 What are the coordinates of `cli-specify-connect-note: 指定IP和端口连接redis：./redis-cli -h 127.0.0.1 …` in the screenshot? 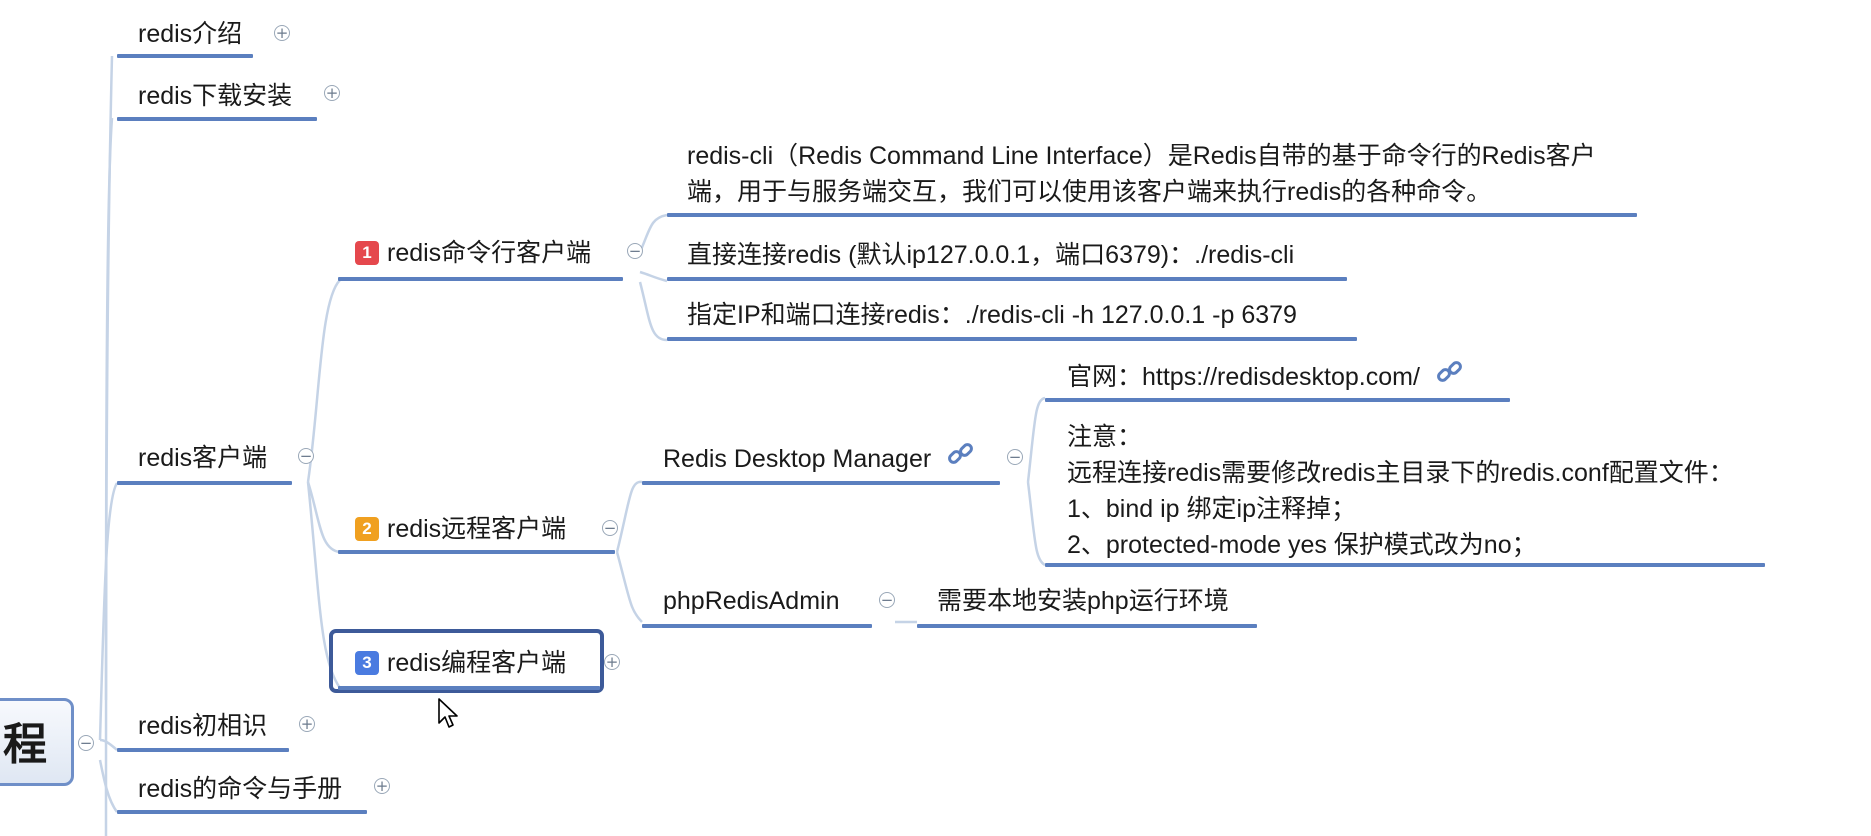 It's located at (992, 317).